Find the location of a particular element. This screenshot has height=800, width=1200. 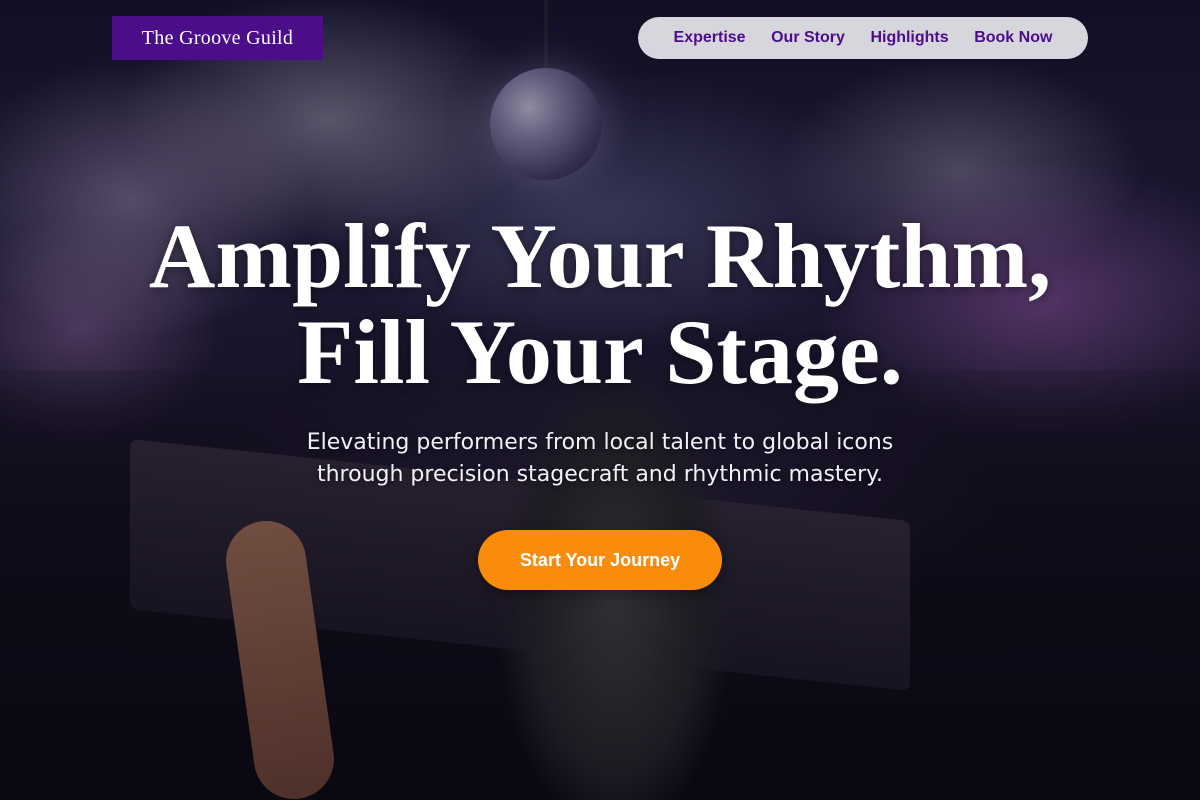

hero-headline-line-2: Fill Your Stage. is located at coordinates (600, 352).